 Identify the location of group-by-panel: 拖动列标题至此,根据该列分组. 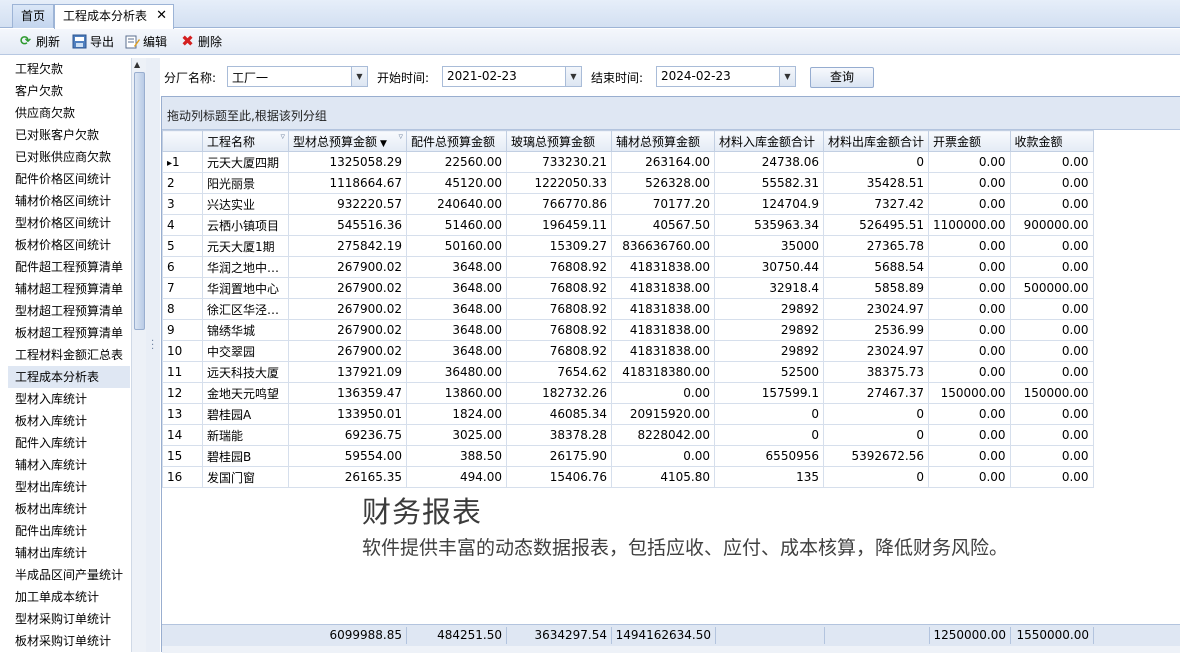
(671, 113).